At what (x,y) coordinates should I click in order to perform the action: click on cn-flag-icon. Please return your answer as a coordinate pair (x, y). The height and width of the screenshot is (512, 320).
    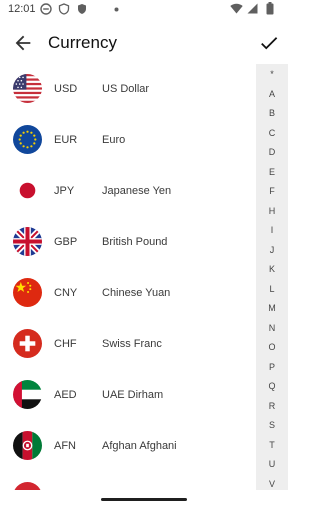
    Looking at the image, I should click on (27, 292).